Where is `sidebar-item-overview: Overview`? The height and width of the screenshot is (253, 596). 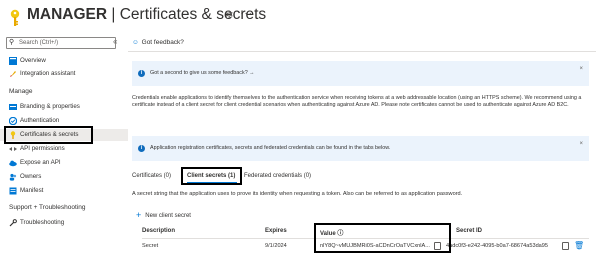 sidebar-item-overview: Overview is located at coordinates (64, 61).